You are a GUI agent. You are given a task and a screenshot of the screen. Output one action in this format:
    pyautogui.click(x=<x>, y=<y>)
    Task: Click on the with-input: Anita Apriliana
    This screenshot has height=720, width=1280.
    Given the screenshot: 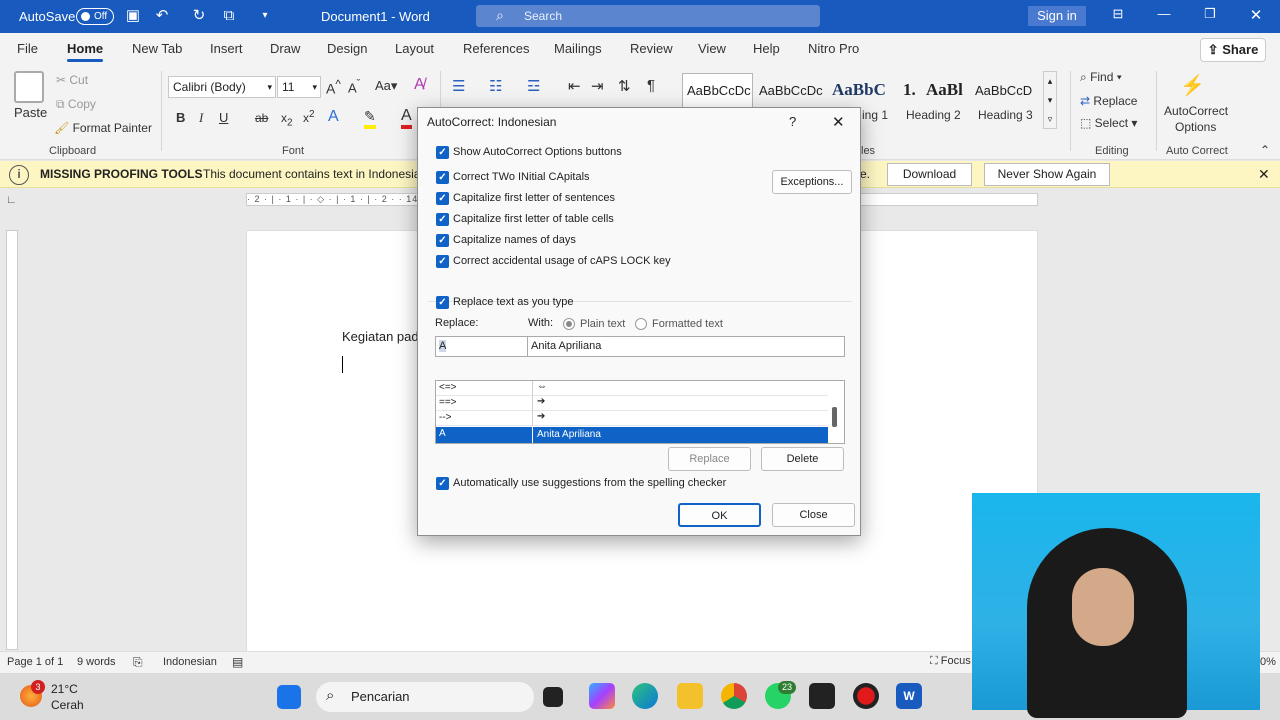 What is the action you would take?
    pyautogui.click(x=686, y=346)
    